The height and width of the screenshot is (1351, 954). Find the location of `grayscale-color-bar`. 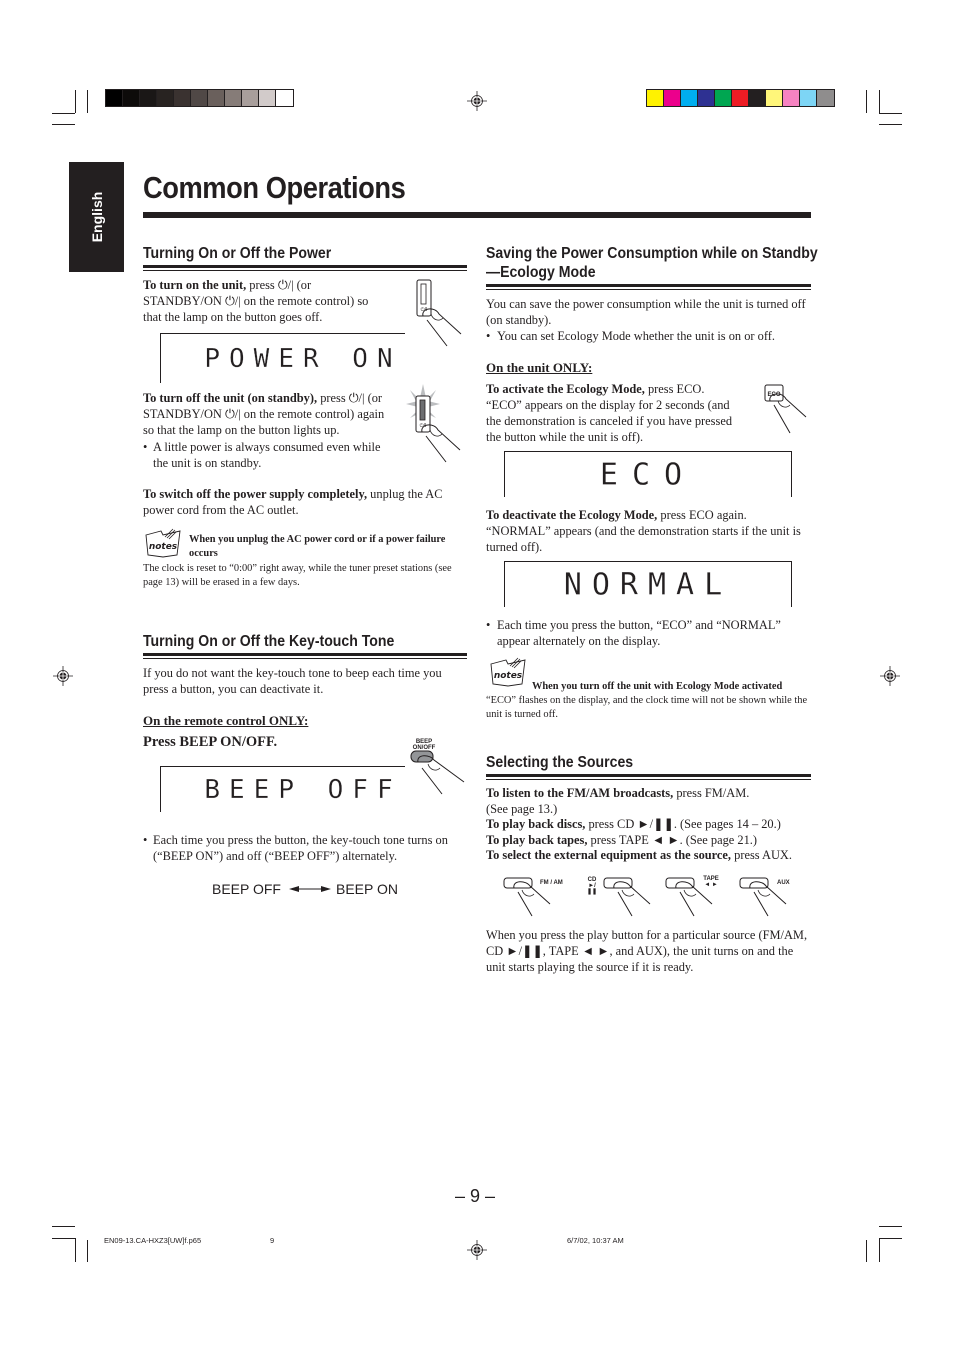

grayscale-color-bar is located at coordinates (199, 98).